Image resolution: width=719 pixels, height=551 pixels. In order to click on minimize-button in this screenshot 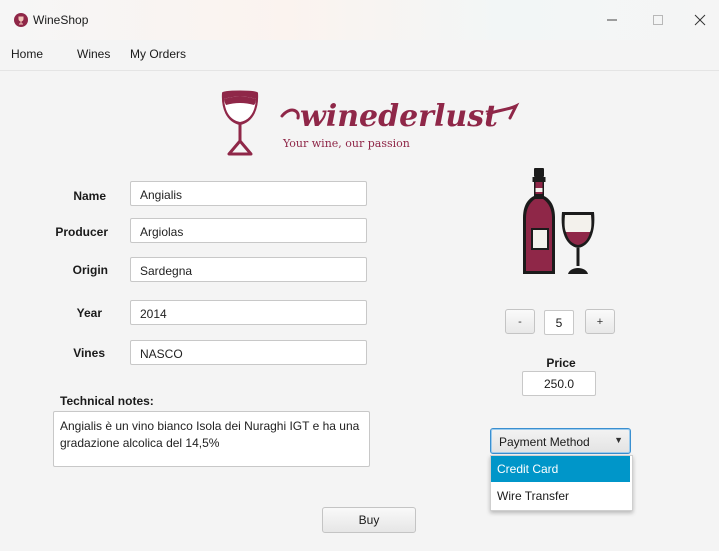, I will do `click(612, 20)`.